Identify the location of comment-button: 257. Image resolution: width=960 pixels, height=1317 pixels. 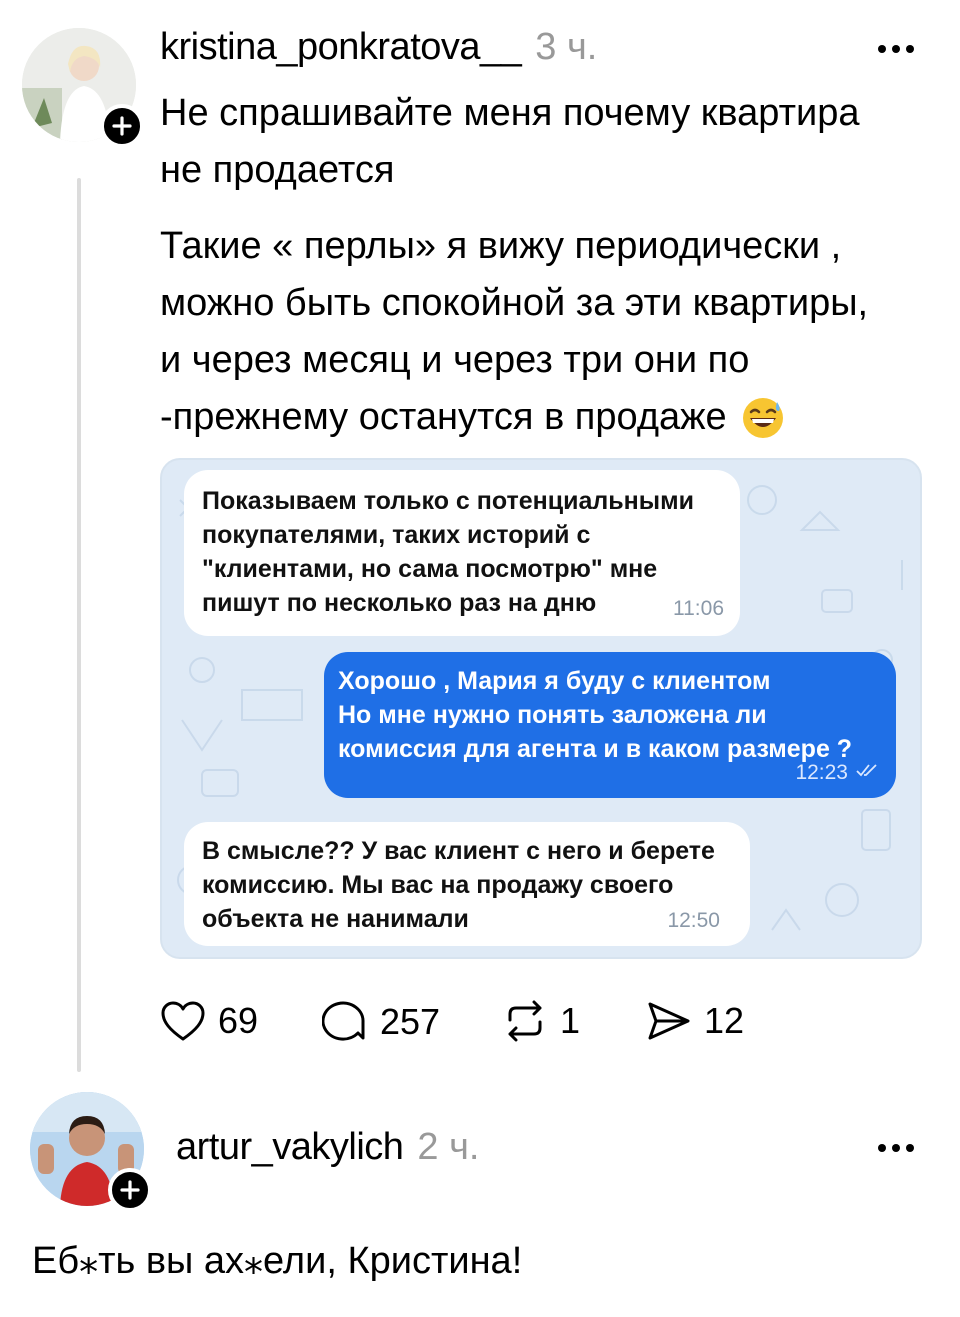
(381, 1022).